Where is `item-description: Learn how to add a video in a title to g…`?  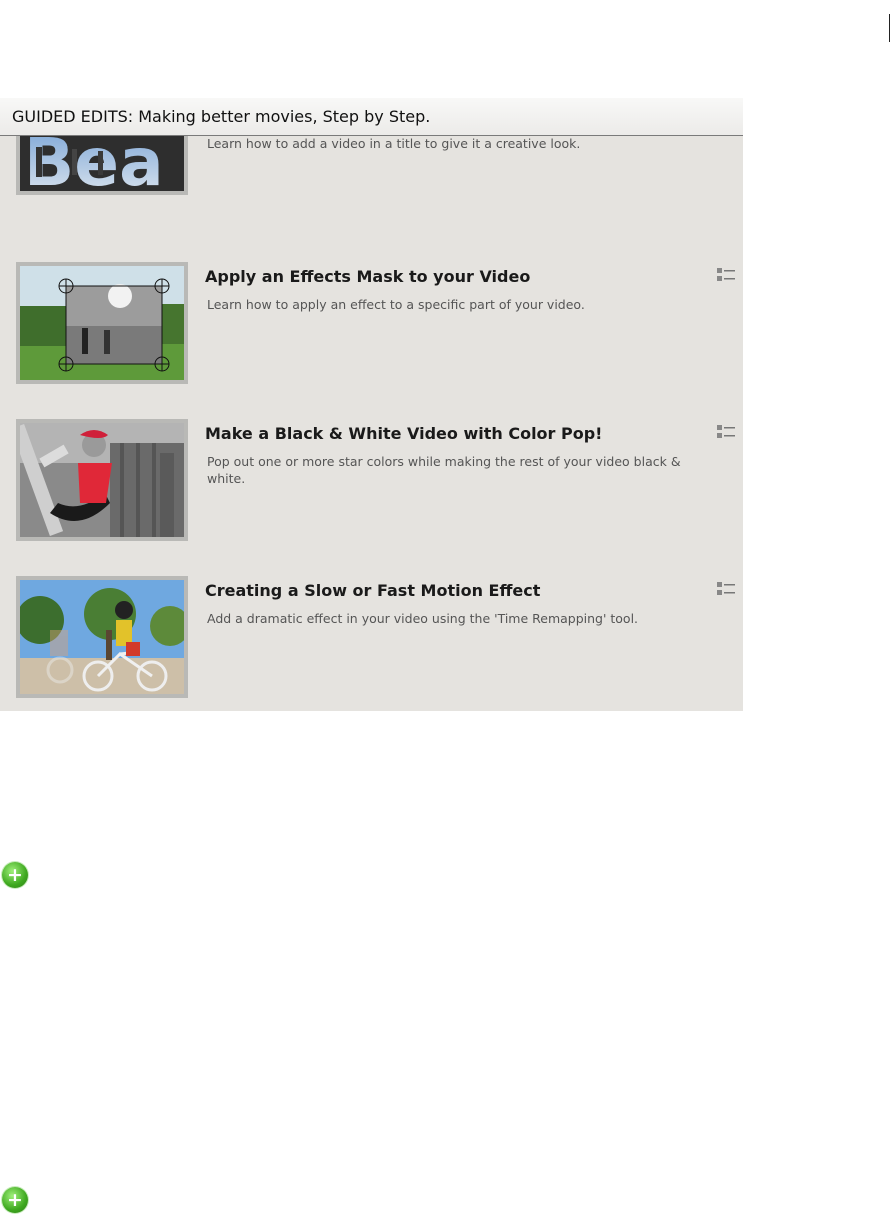
item-description: Learn how to add a video in a title to g… is located at coordinates (394, 143).